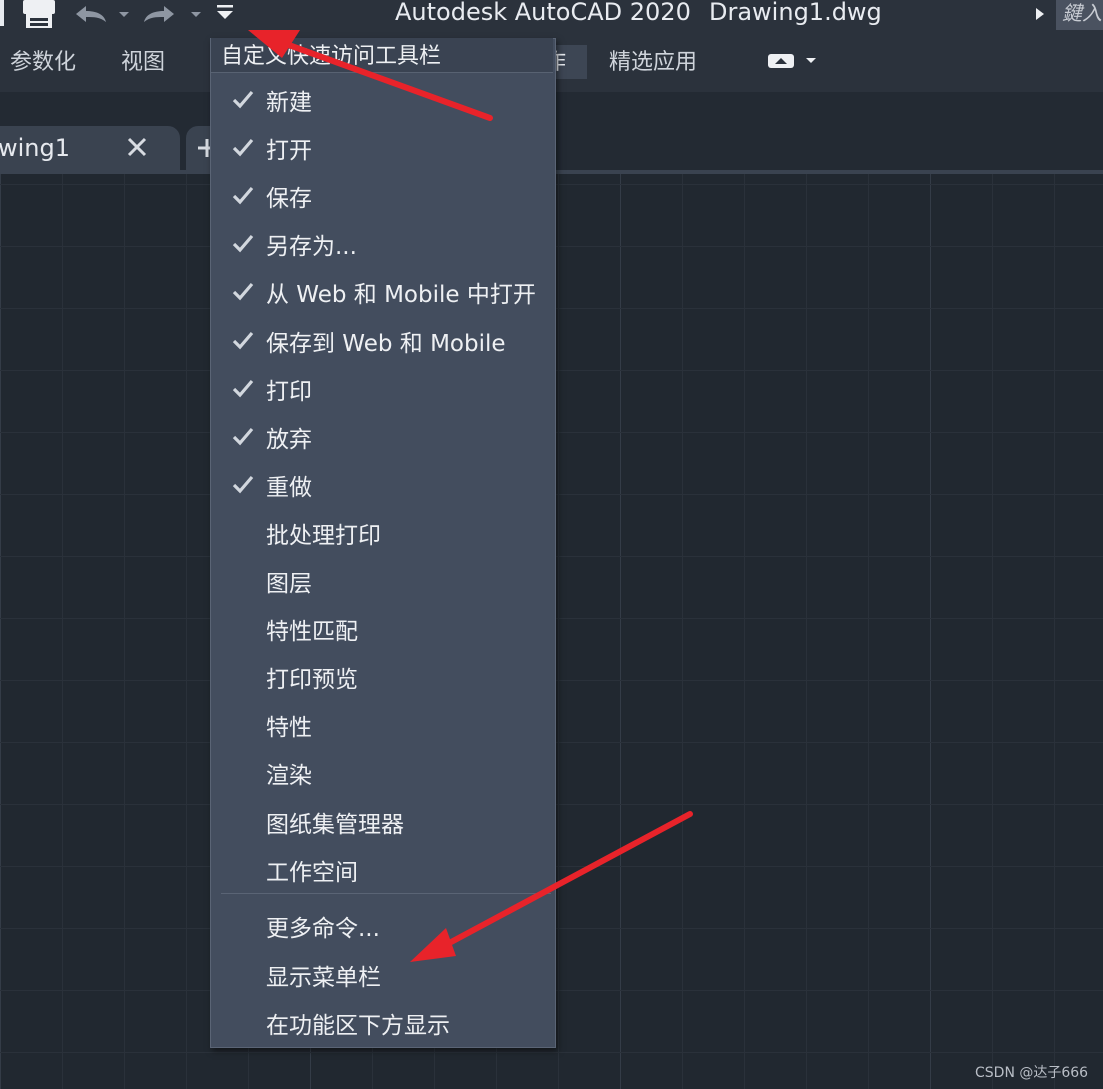 The width and height of the screenshot is (1103, 1089). Describe the element at coordinates (289, 487) in the screenshot. I see `menu-item-label: 重做` at that location.